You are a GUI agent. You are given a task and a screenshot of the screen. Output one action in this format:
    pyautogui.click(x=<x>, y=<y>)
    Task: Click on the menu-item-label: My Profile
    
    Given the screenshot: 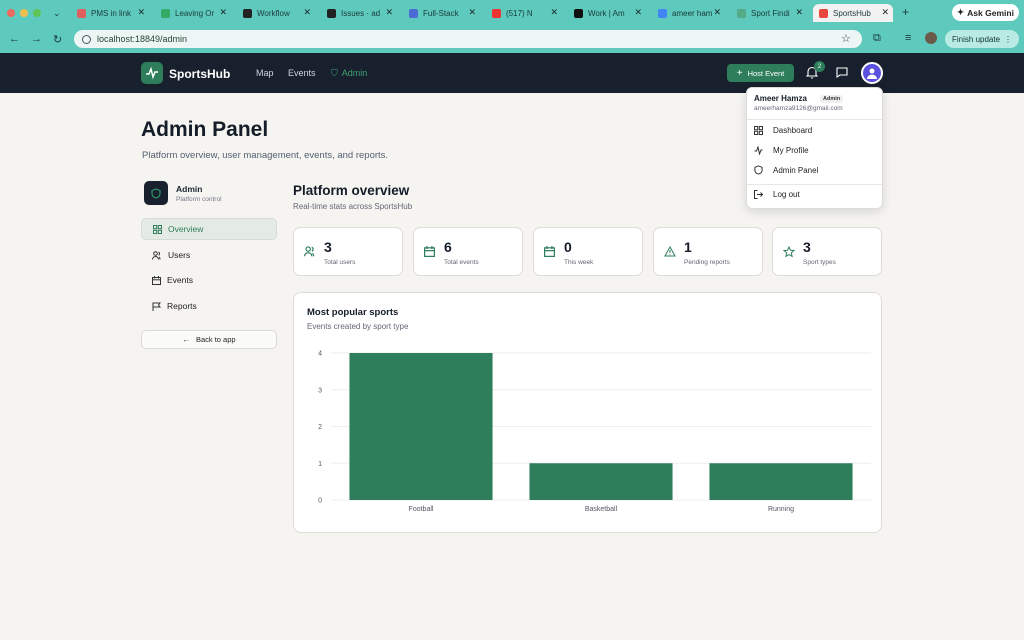 What is the action you would take?
    pyautogui.click(x=791, y=150)
    